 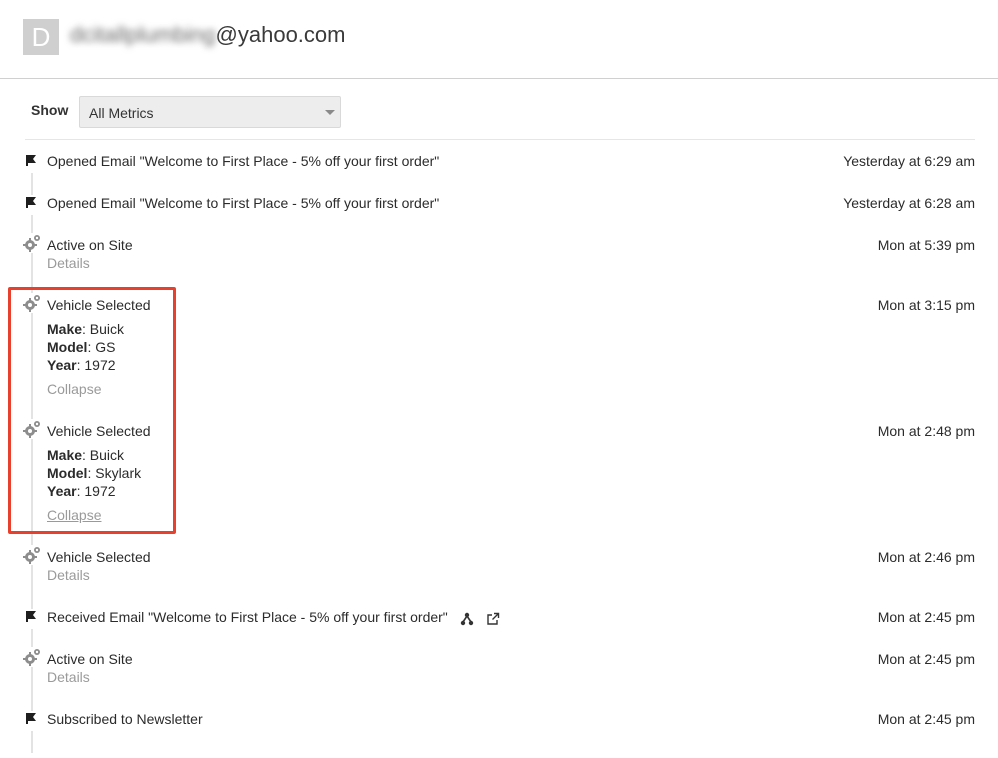 What do you see at coordinates (909, 203) in the screenshot?
I see `event-time: Yesterday at 6:28 am` at bounding box center [909, 203].